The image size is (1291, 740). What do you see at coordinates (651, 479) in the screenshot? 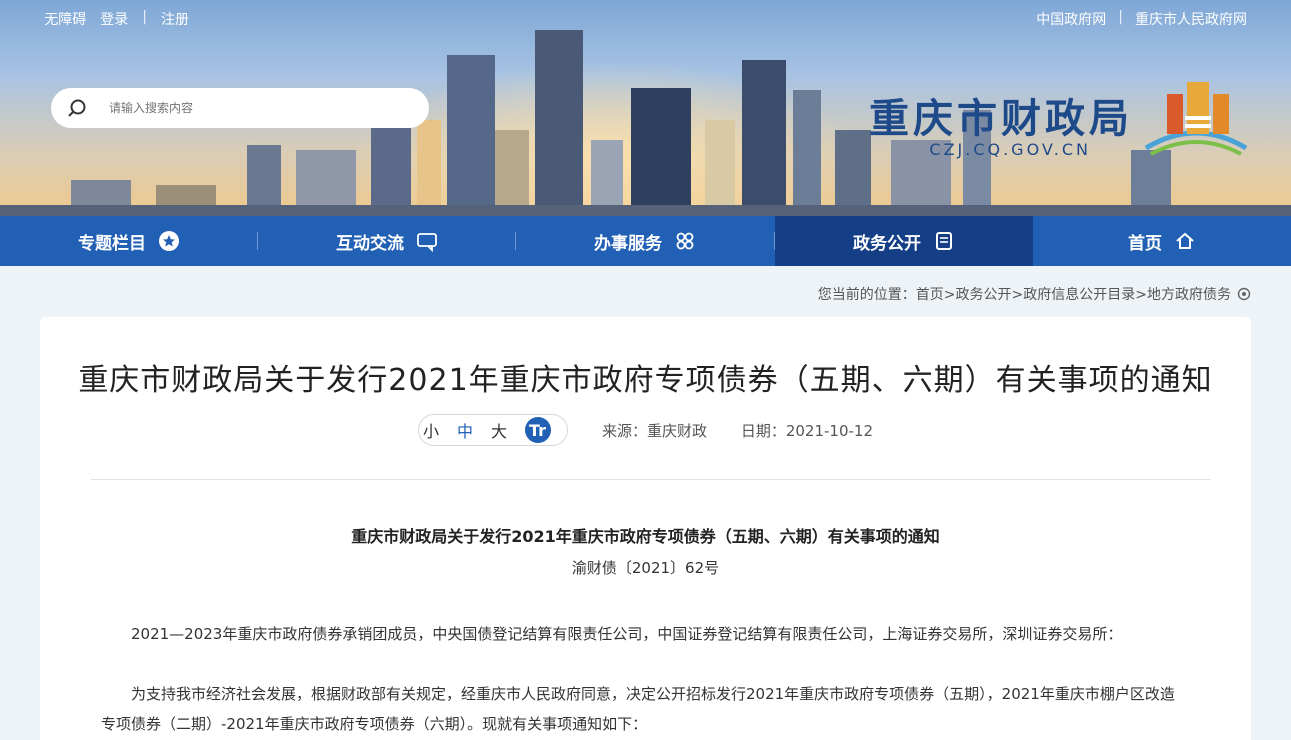
I see `divider` at bounding box center [651, 479].